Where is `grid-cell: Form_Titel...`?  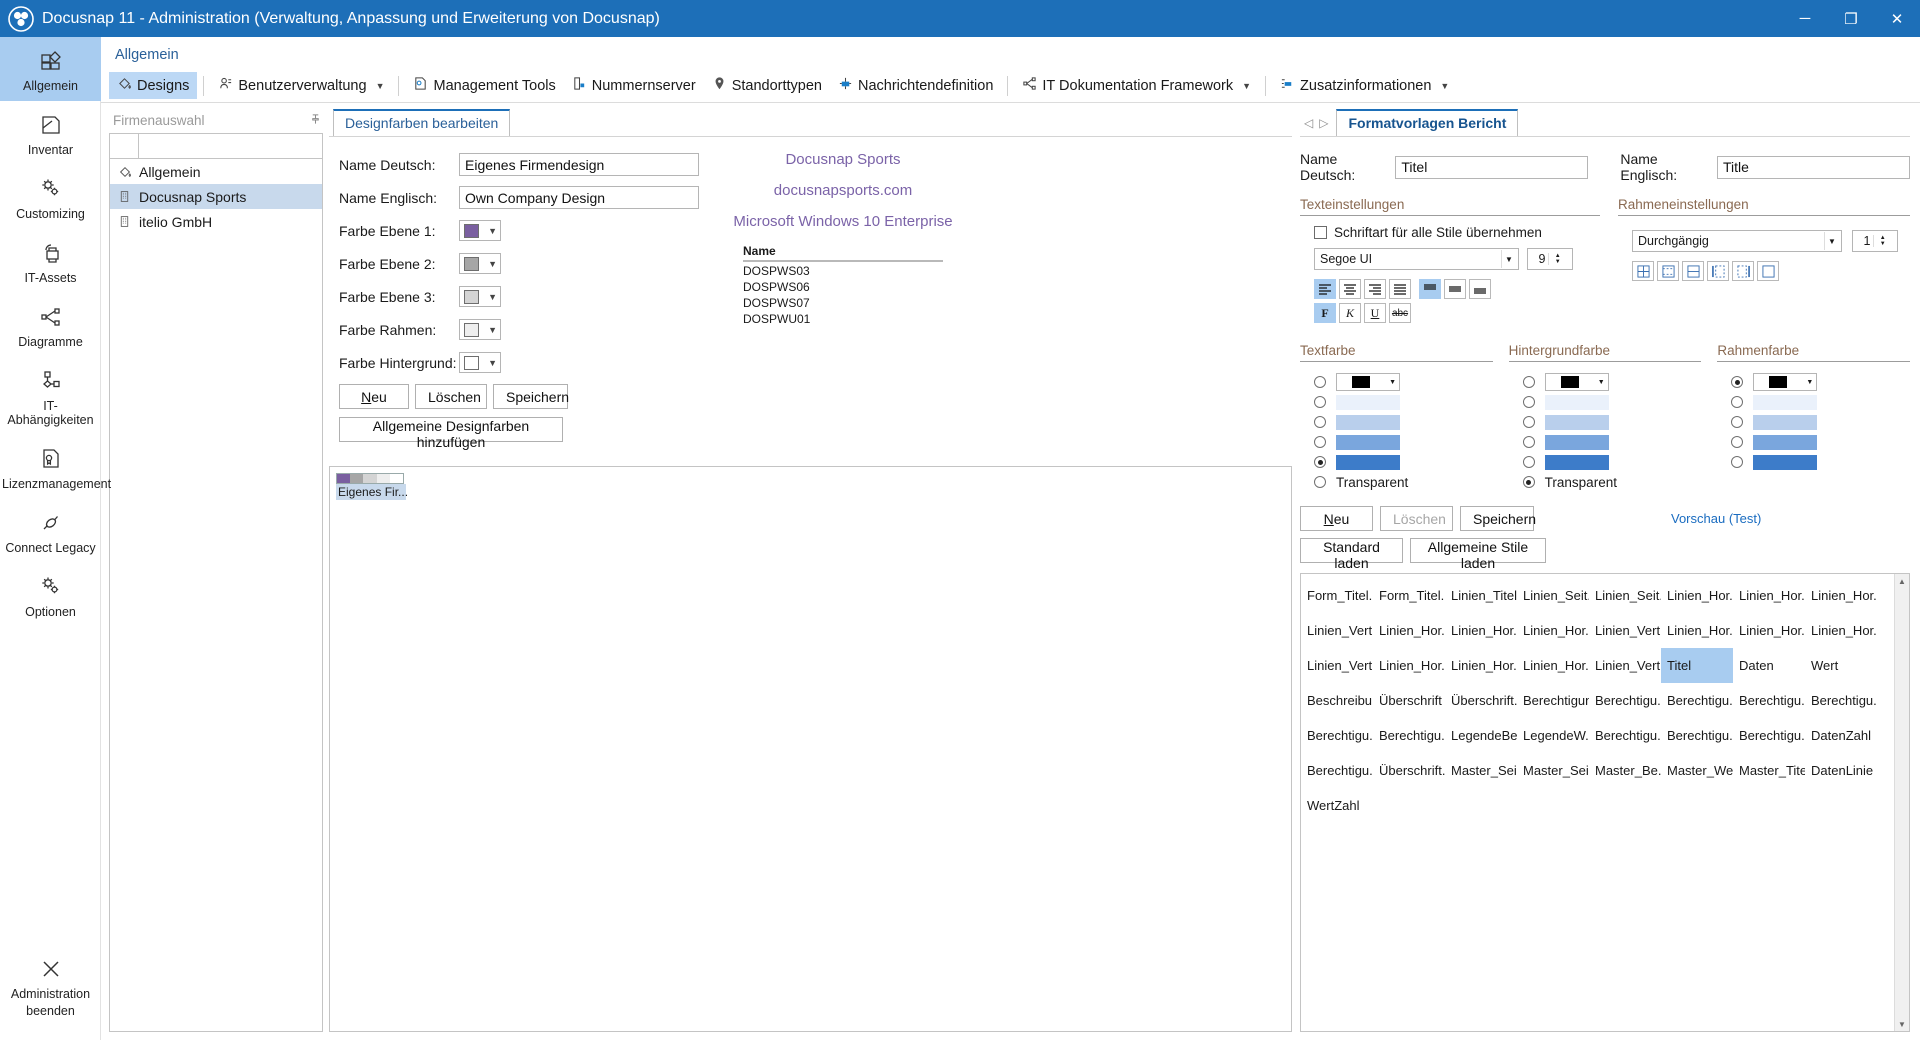 grid-cell: Form_Titel... is located at coordinates (1337, 595).